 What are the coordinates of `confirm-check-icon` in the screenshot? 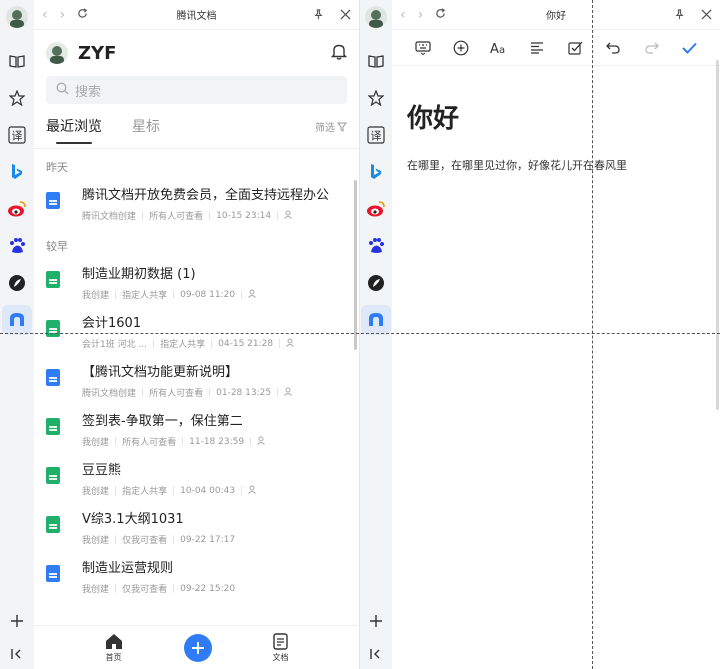 It's located at (689, 48).